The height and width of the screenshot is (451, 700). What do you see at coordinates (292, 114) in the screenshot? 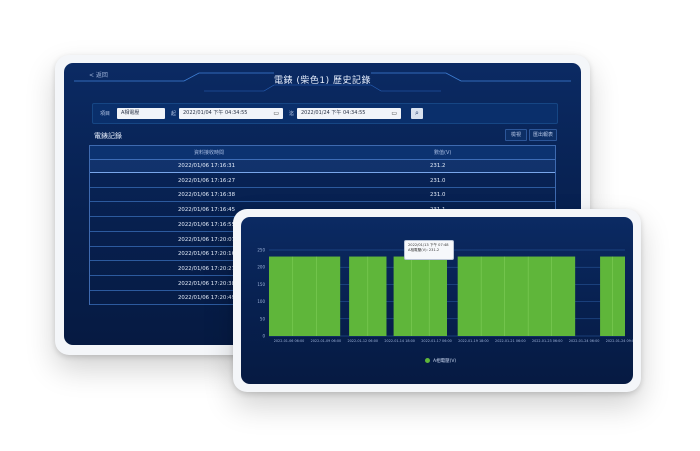
I see `to-label: 迄` at bounding box center [292, 114].